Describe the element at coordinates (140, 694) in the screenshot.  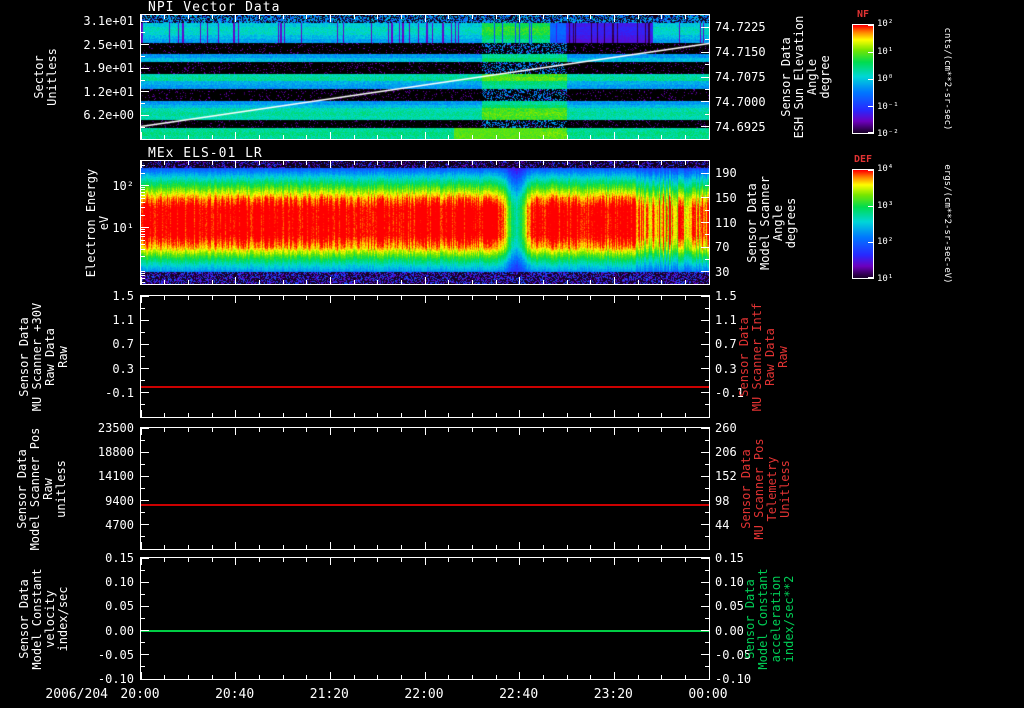
I see `x-tick-label: 20:00` at that location.